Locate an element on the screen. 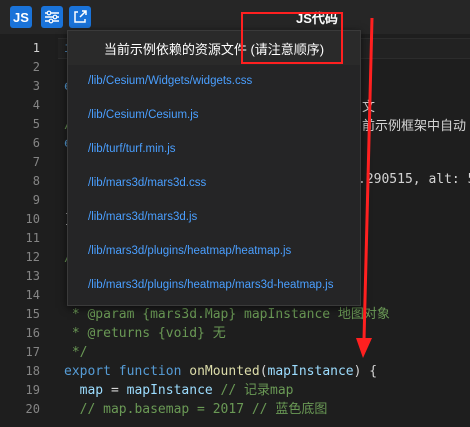  annotation-arrow-icon is located at coordinates (365, 187).